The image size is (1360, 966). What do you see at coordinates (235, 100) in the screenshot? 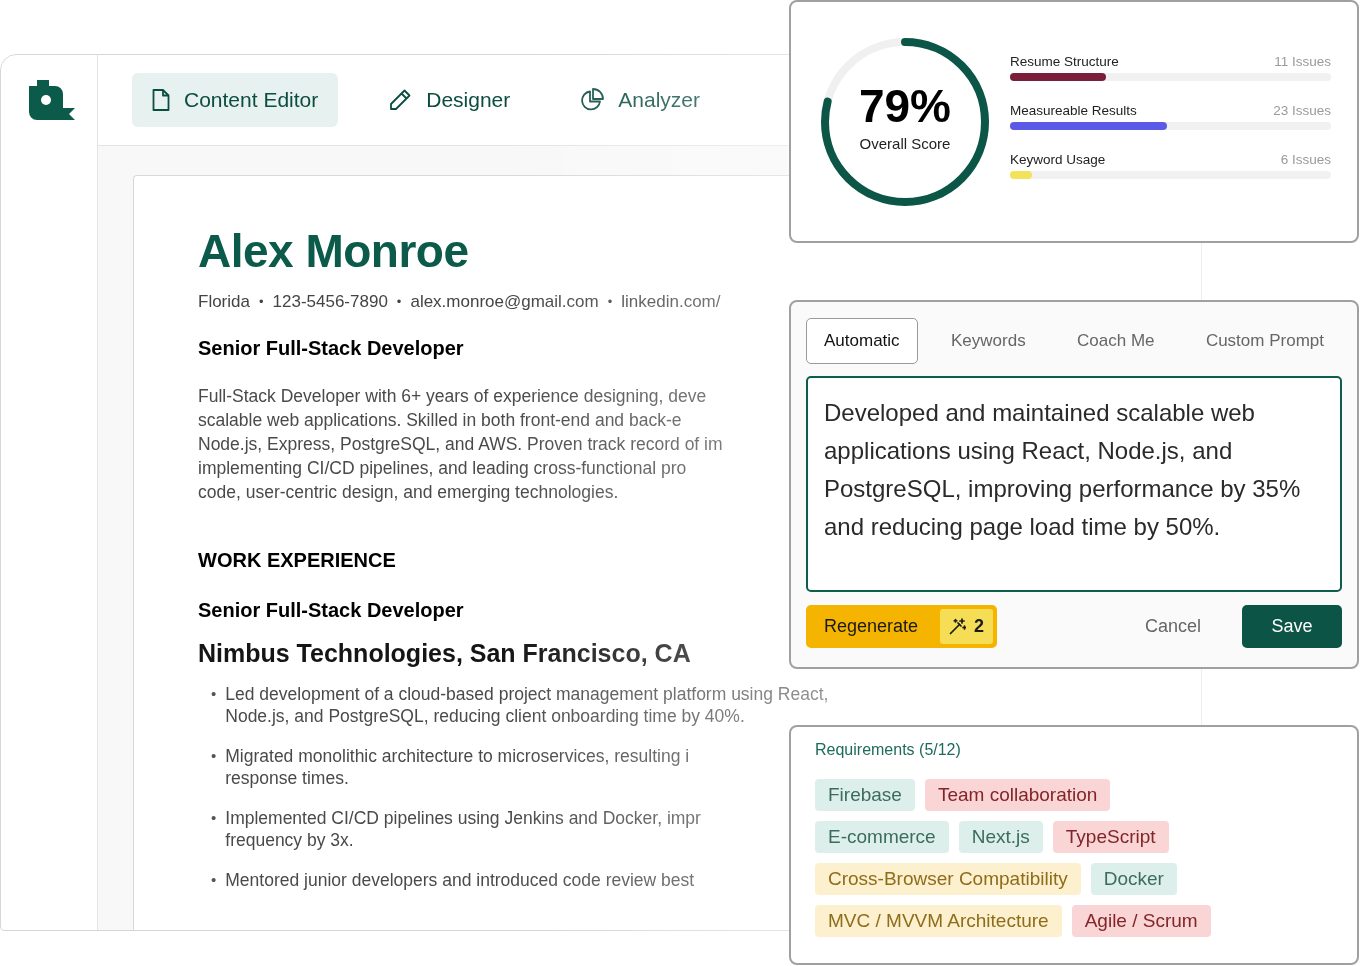
I see `nav-tab: Content Editor` at bounding box center [235, 100].